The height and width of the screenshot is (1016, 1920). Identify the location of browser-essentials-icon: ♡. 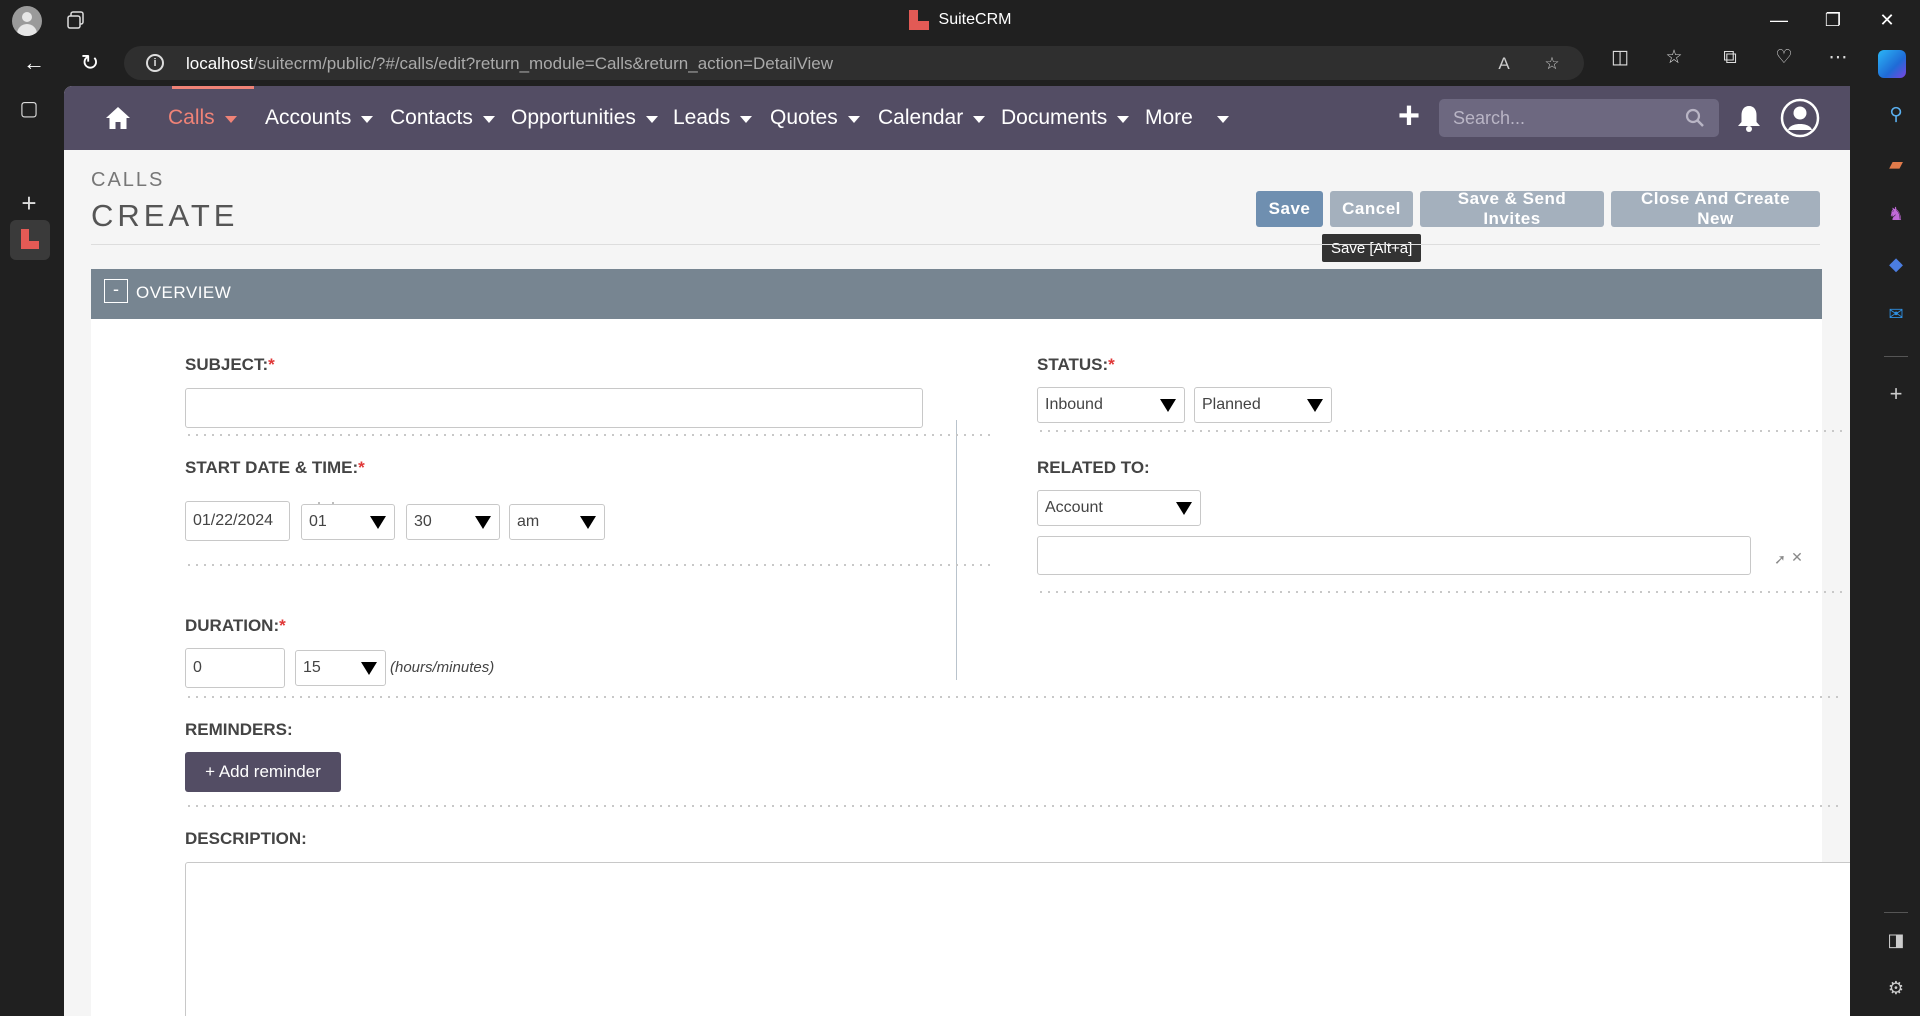
(1784, 58).